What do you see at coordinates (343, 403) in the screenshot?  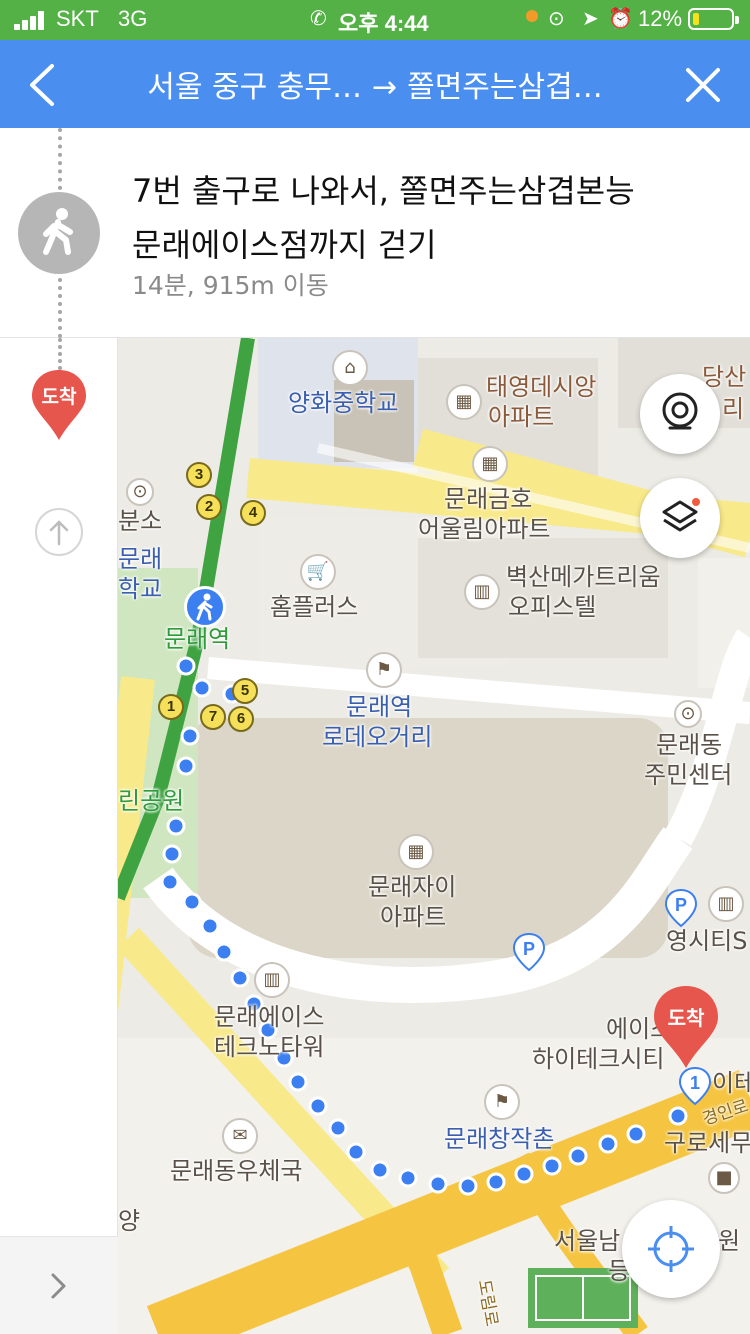 I see `map-label: 양화중학교` at bounding box center [343, 403].